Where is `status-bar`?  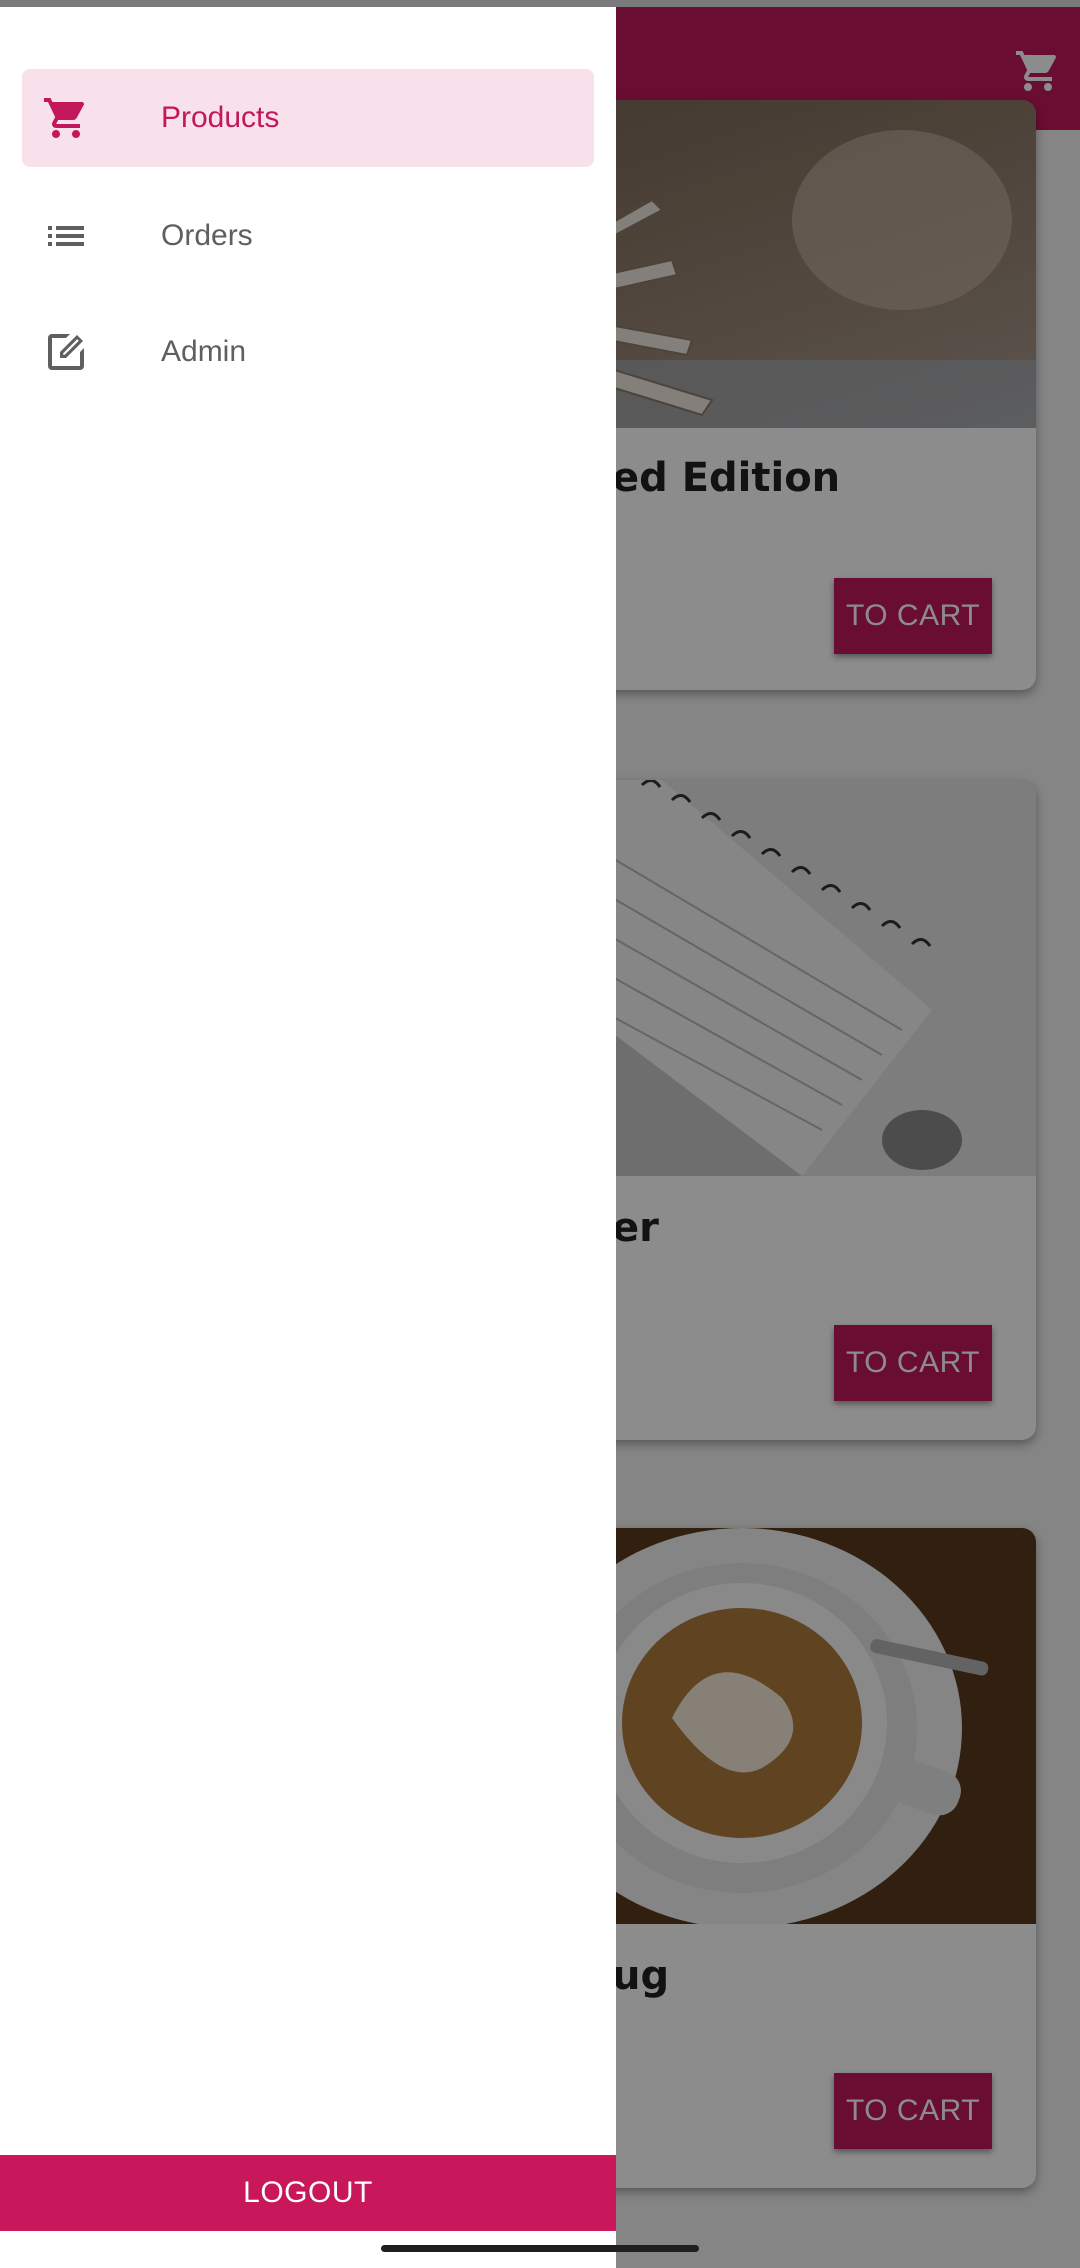 status-bar is located at coordinates (540, 3).